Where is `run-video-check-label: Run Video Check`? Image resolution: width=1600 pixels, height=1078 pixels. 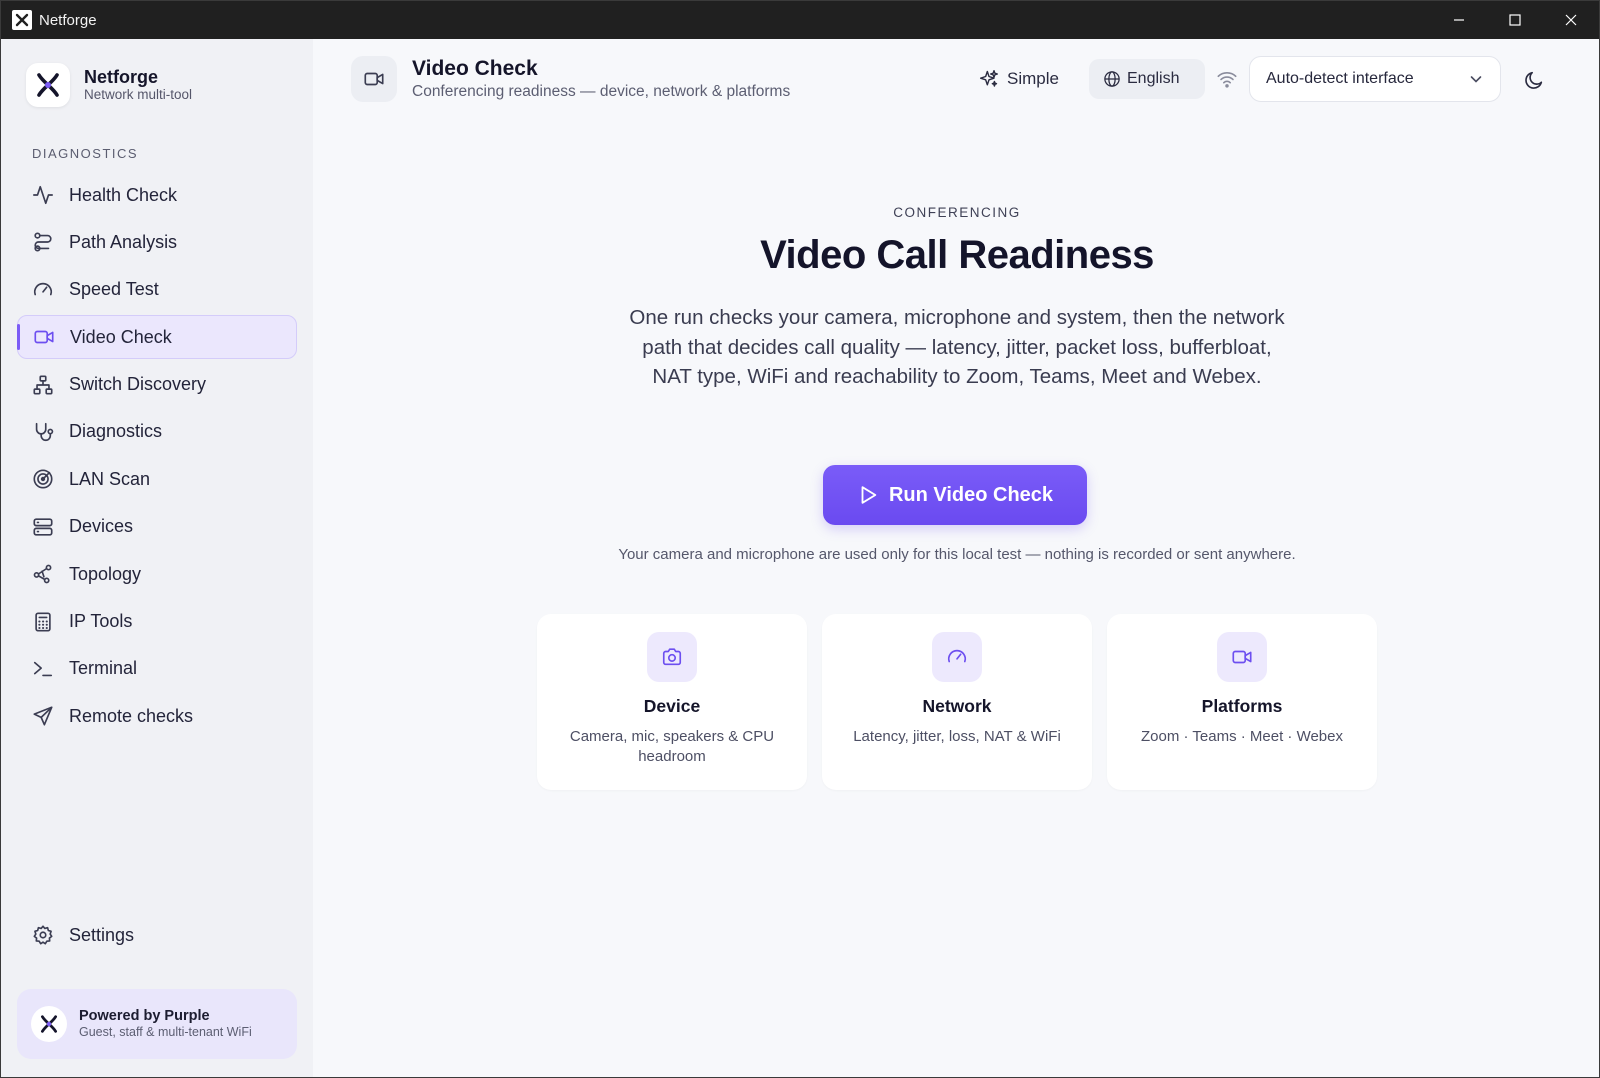 run-video-check-label: Run Video Check is located at coordinates (971, 494).